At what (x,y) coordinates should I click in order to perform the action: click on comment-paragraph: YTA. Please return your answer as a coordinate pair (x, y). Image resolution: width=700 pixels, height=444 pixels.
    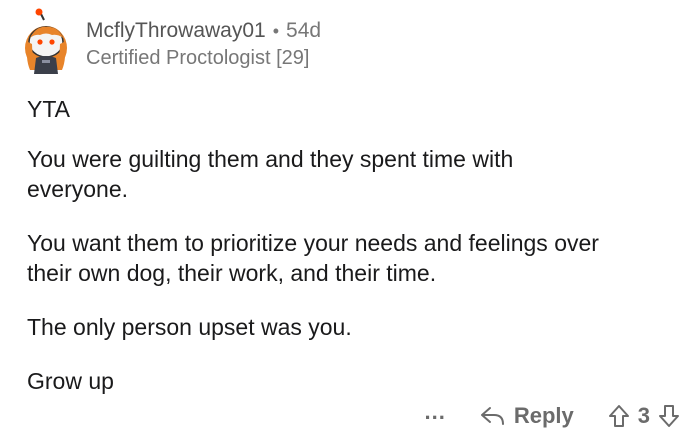
    Looking at the image, I should click on (49, 109).